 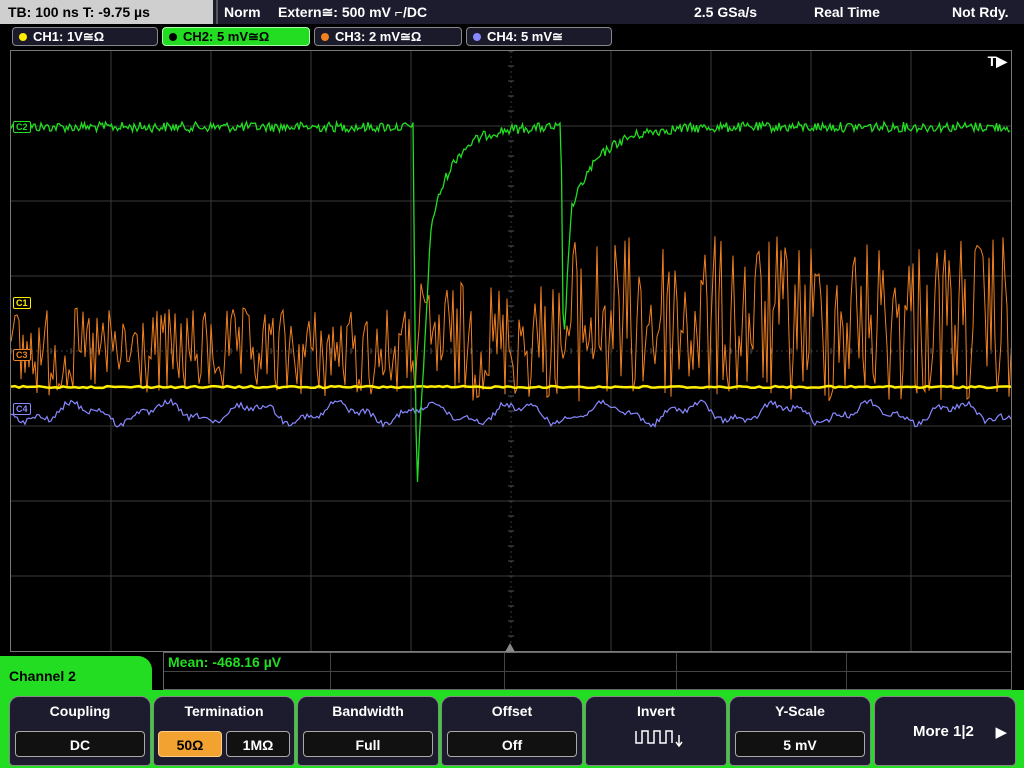 What do you see at coordinates (1001, 732) in the screenshot?
I see `chevron-right-icon: ▶` at bounding box center [1001, 732].